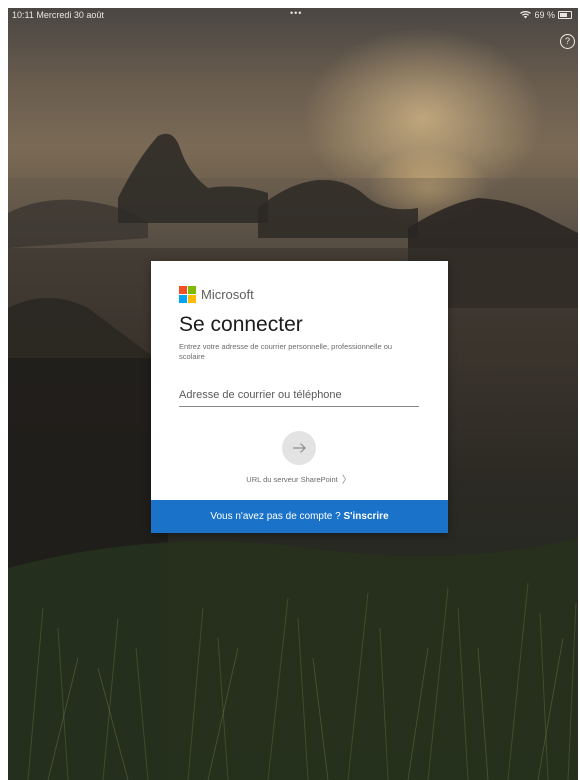  I want to click on chevron-right-icon: 〉, so click(346, 480).